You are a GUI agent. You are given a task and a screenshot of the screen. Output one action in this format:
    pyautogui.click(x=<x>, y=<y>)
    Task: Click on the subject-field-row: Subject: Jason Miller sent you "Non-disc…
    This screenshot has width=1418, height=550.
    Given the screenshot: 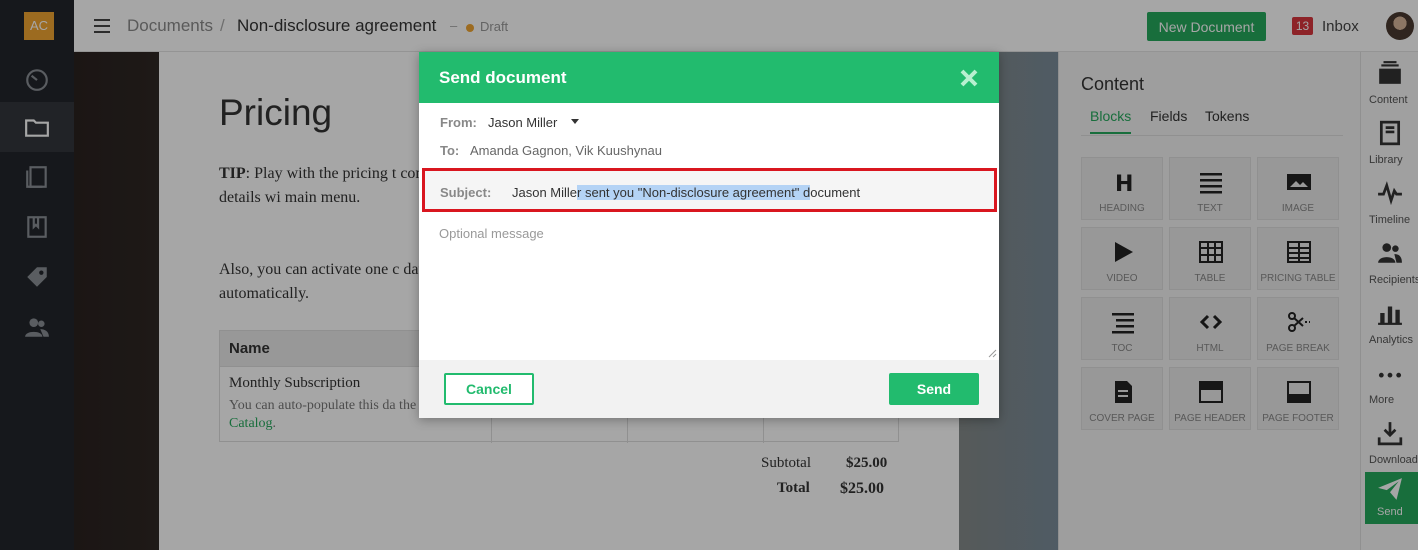 What is the action you would take?
    pyautogui.click(x=709, y=190)
    